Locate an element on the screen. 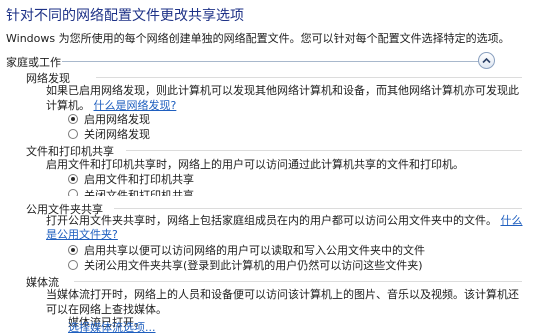 The image size is (534, 335). radio-enable-public-folder-sharing: 启用共享以便可以访问网络的用户可以读取和写入公用文件夹中的文件 is located at coordinates (246, 250).